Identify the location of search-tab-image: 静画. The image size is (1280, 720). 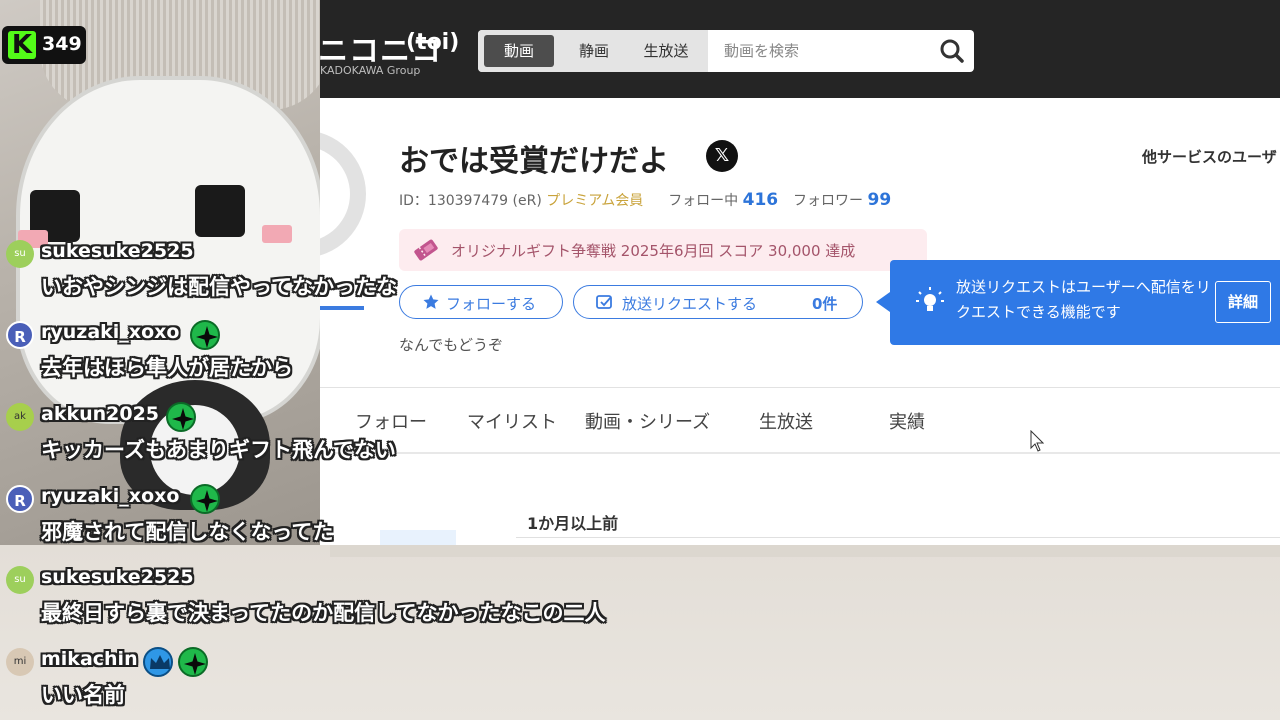
(594, 51).